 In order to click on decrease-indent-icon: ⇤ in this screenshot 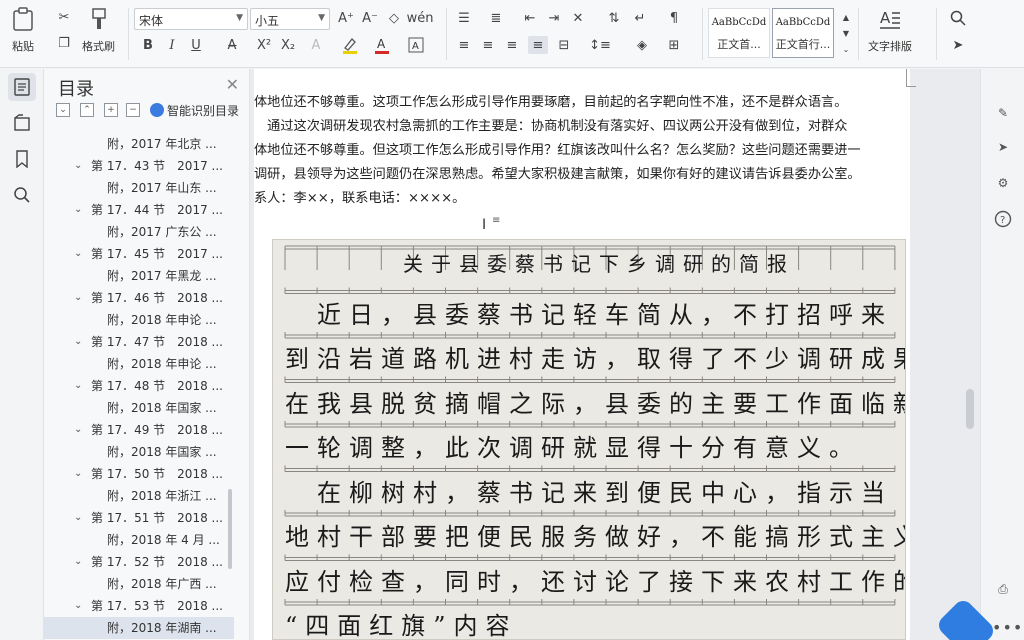, I will do `click(530, 18)`.